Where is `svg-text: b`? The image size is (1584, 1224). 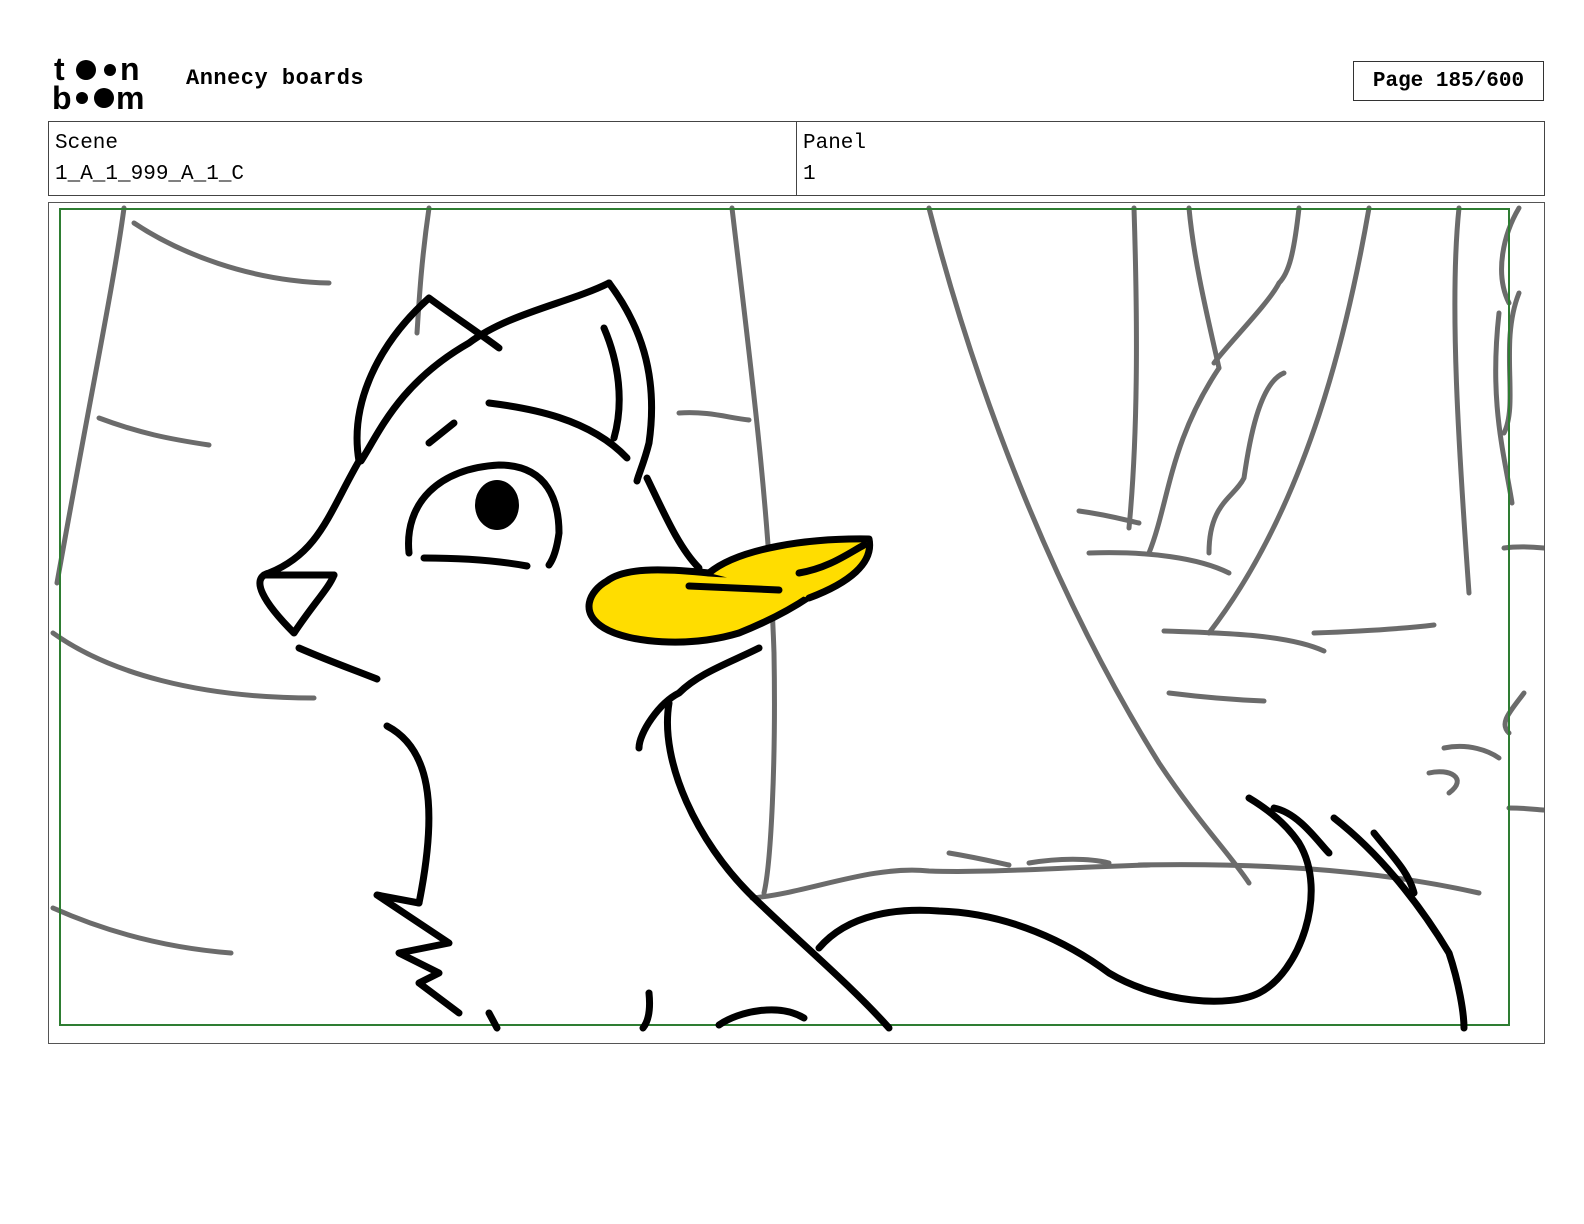 svg-text: b is located at coordinates (62, 96).